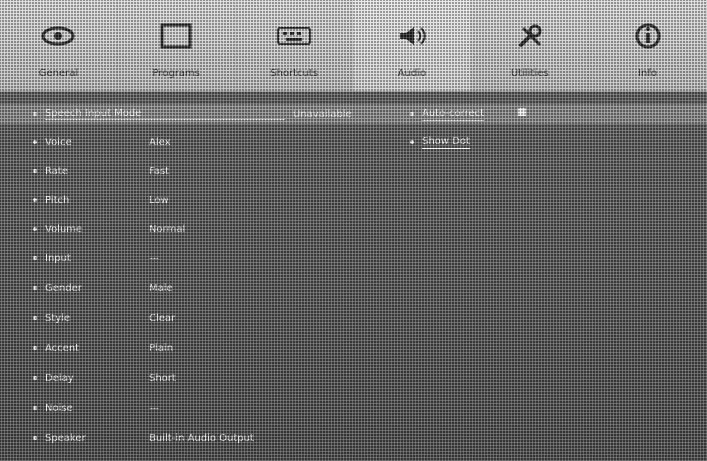 This screenshot has width=707, height=461. What do you see at coordinates (210, 258) in the screenshot?
I see `settings-row-input: Input —` at bounding box center [210, 258].